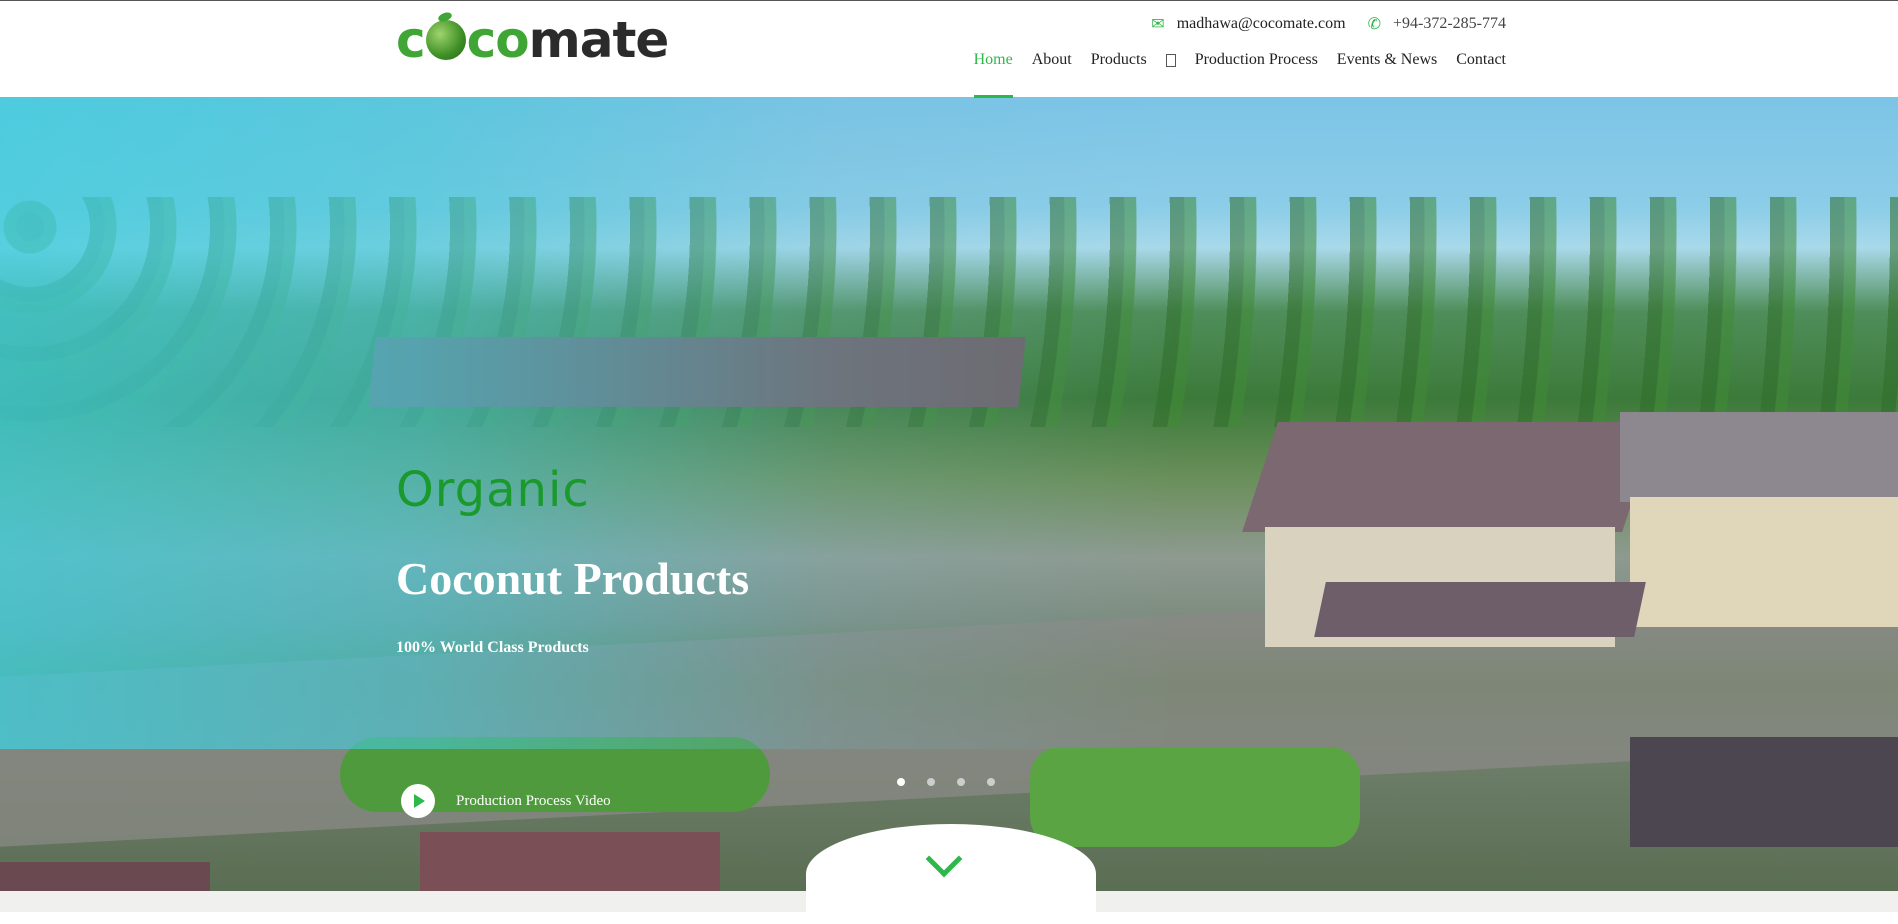 Image resolution: width=1898 pixels, height=924 pixels. Describe the element at coordinates (1195, 797) in the screenshot. I see `hero-background-lawn` at that location.